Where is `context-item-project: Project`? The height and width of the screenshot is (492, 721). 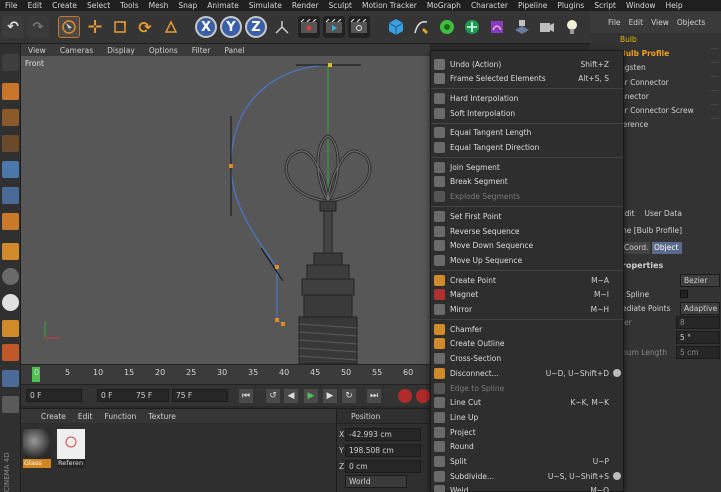
context-item-project: Project is located at coordinates (527, 432).